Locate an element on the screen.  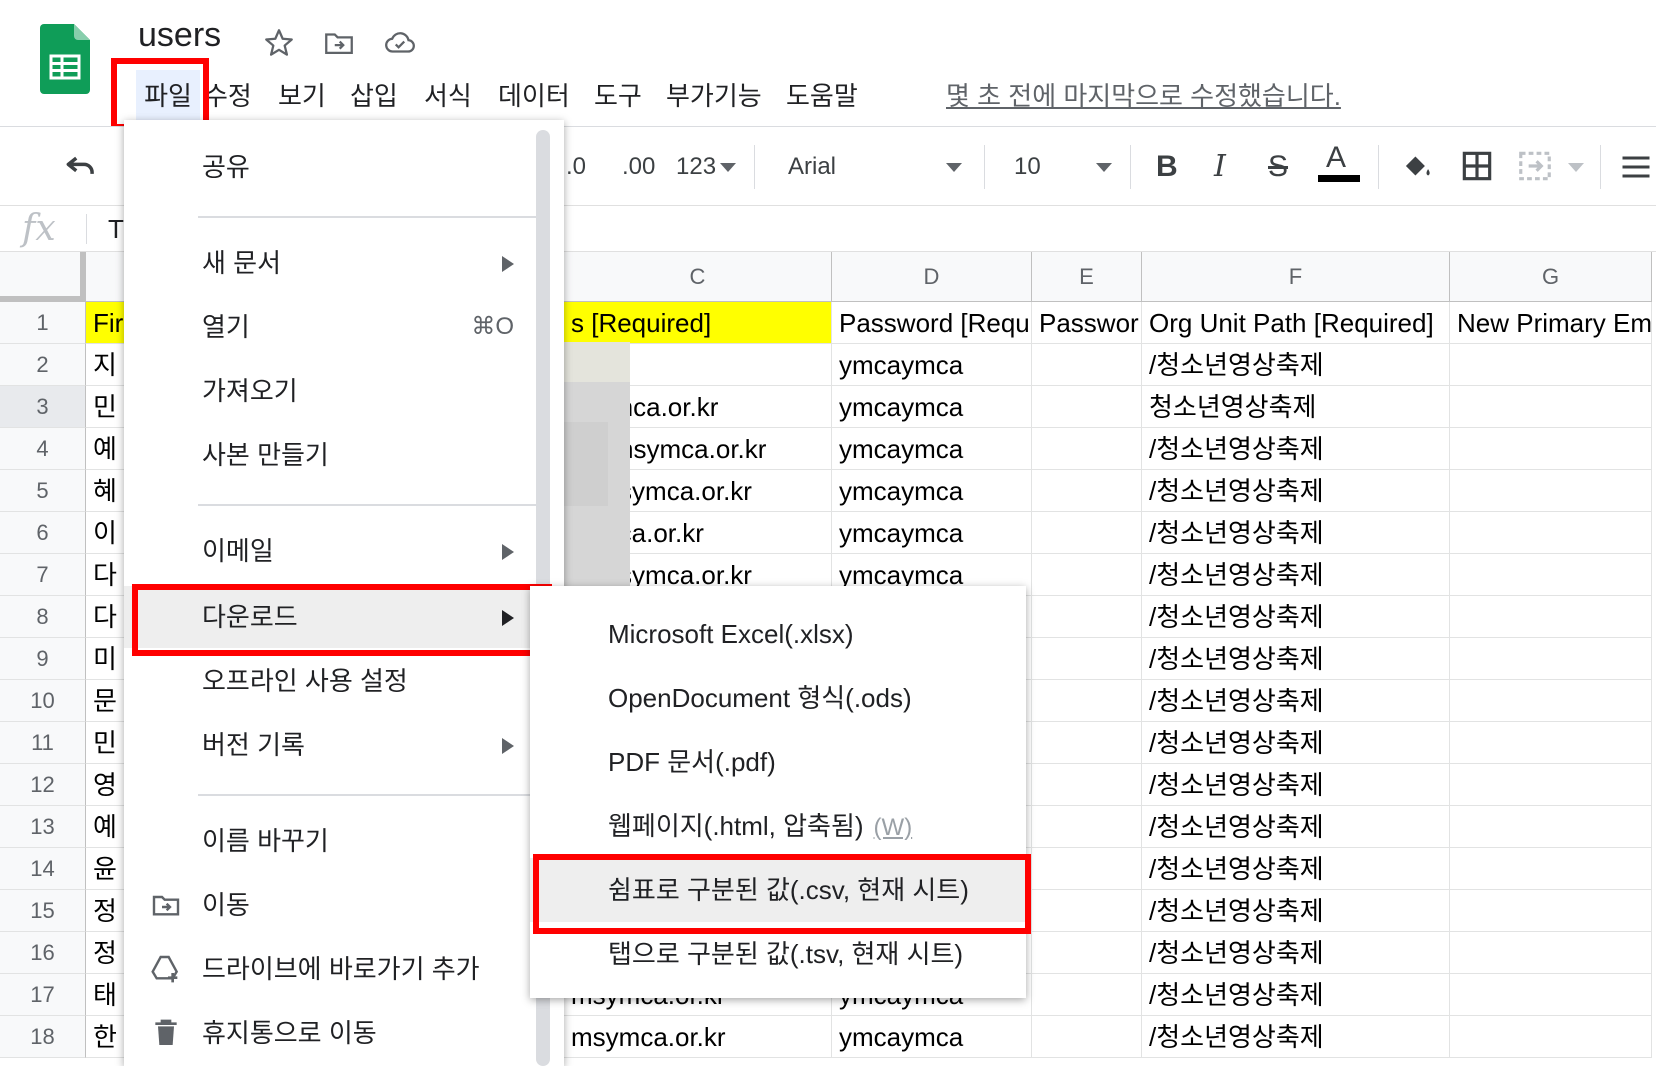
row-header: 8 is located at coordinates (43, 617).